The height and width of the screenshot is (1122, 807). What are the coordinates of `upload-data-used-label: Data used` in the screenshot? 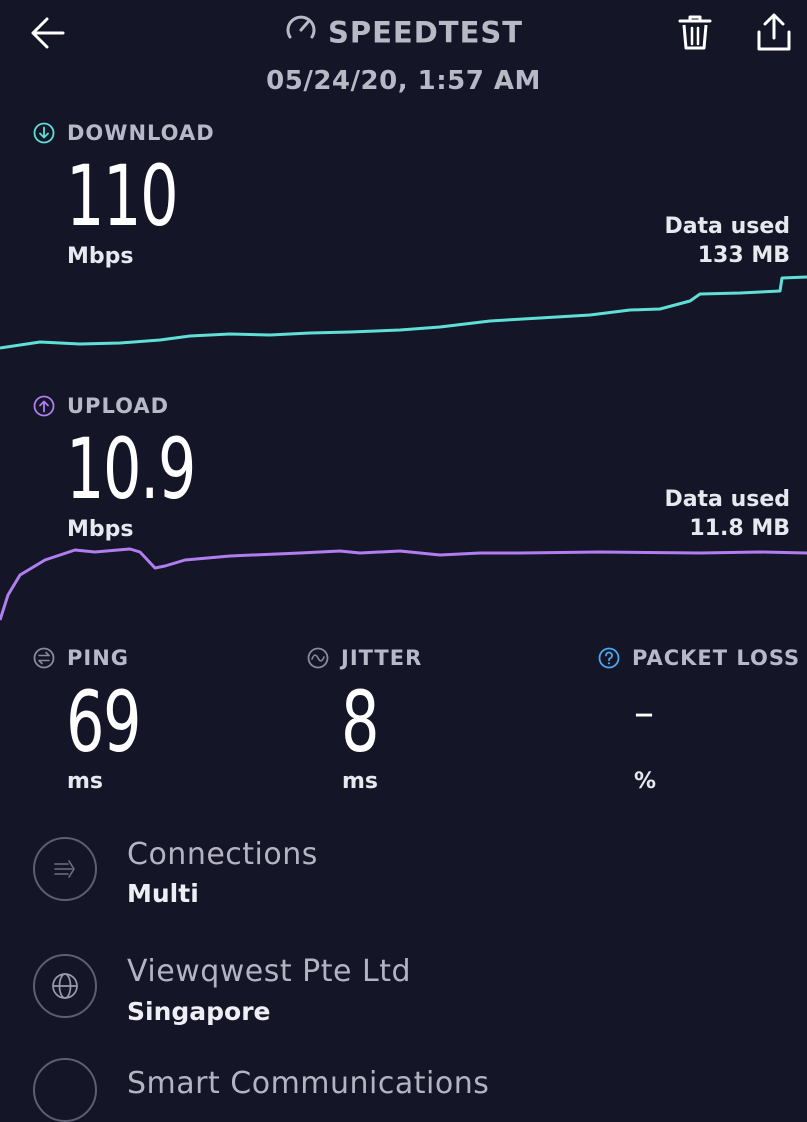 It's located at (727, 499).